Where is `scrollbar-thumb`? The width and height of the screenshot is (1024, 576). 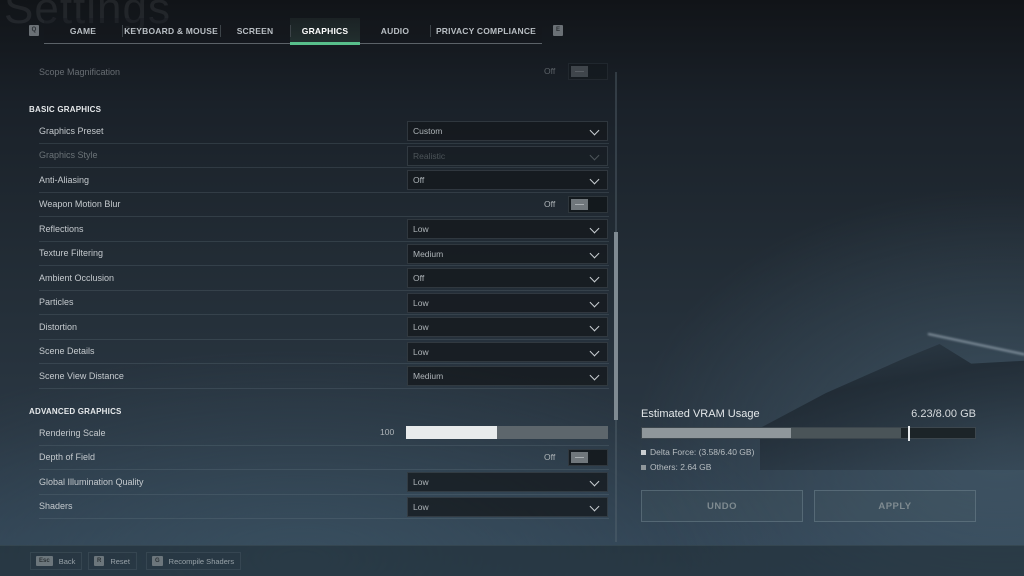
scrollbar-thumb is located at coordinates (616, 325).